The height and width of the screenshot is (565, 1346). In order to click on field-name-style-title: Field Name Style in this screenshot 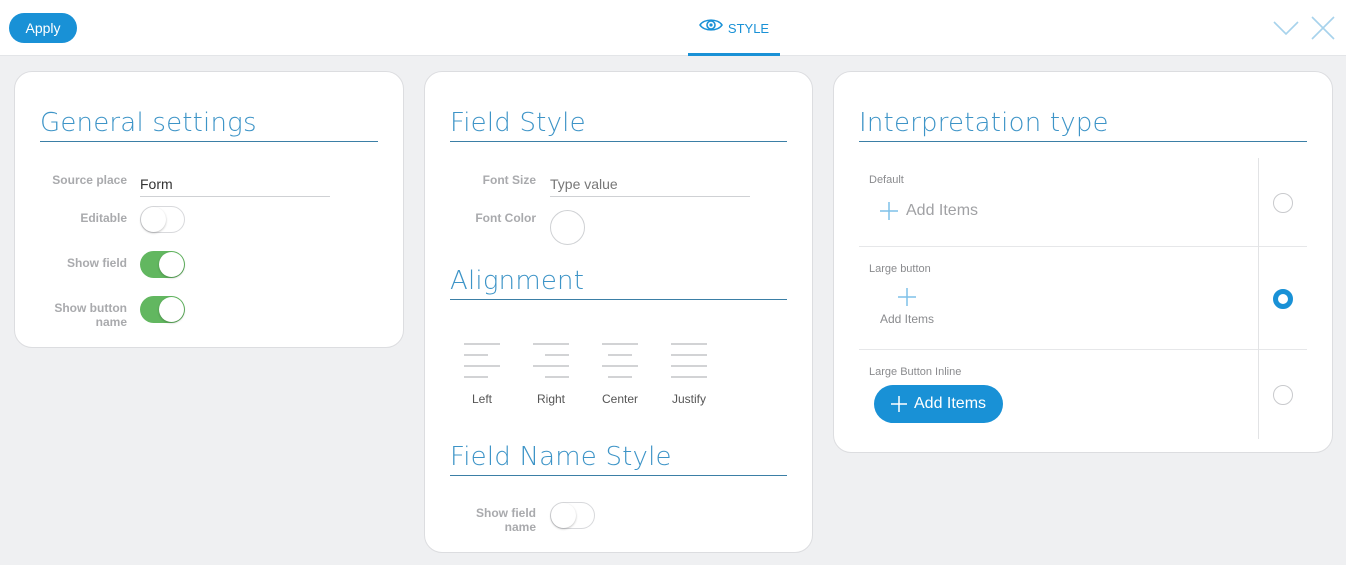, I will do `click(618, 459)`.